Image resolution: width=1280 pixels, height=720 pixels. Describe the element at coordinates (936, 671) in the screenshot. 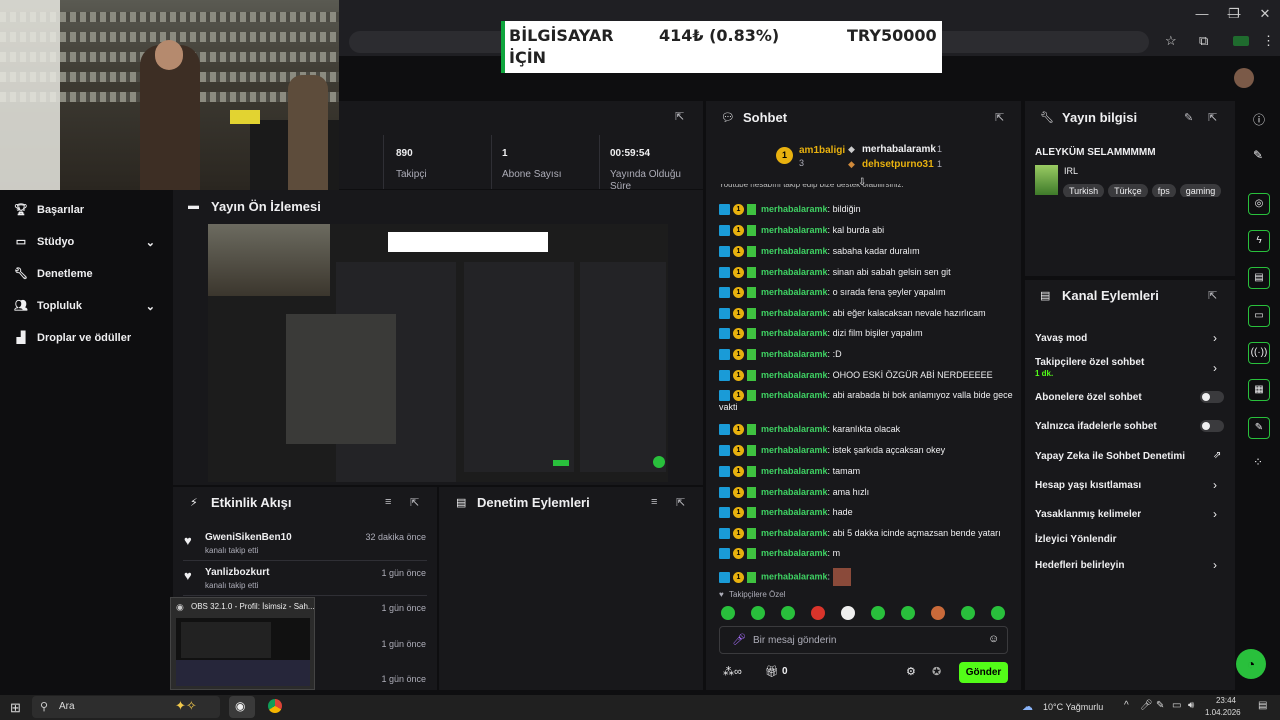

I see `badge-icon: ✪` at that location.